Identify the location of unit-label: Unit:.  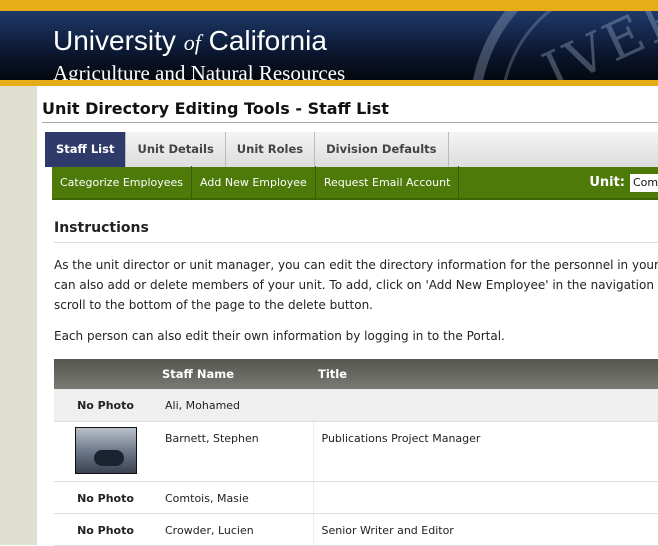
(607, 182).